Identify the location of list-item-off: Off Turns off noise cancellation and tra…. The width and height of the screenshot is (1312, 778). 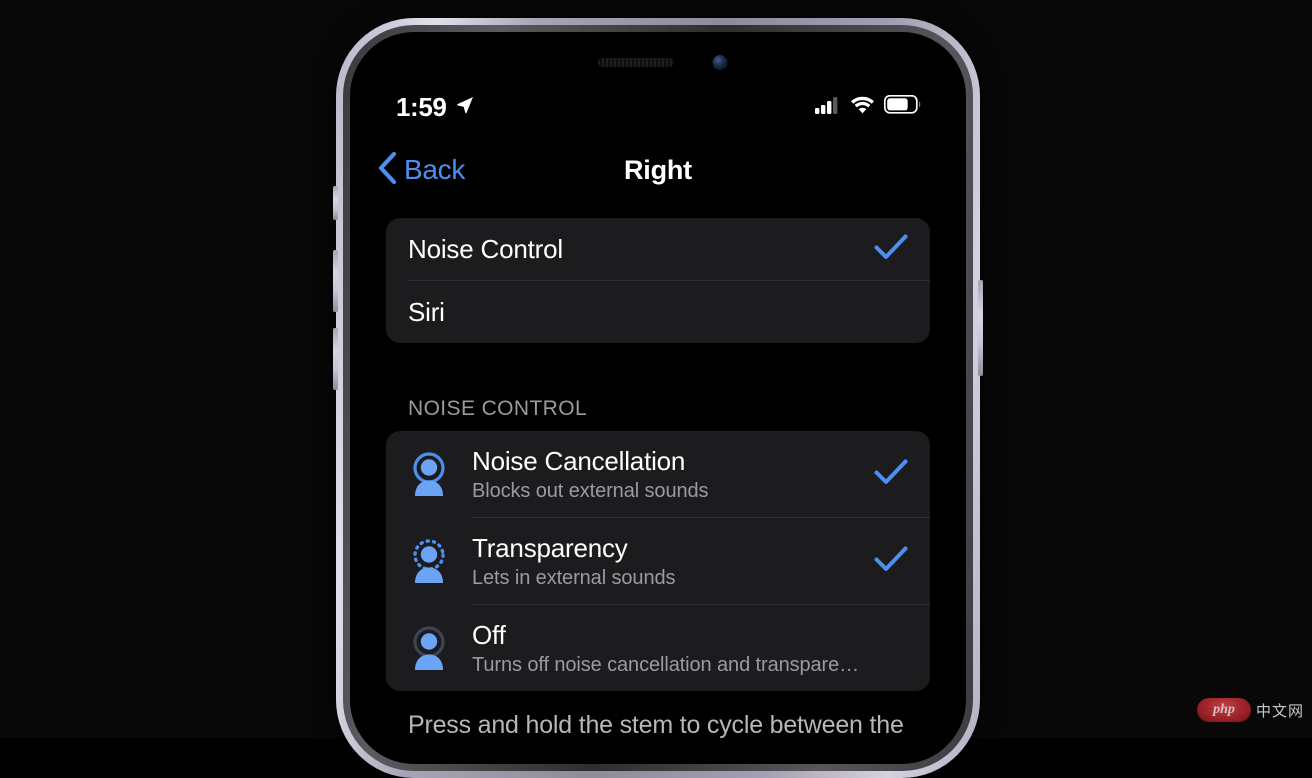
(658, 648).